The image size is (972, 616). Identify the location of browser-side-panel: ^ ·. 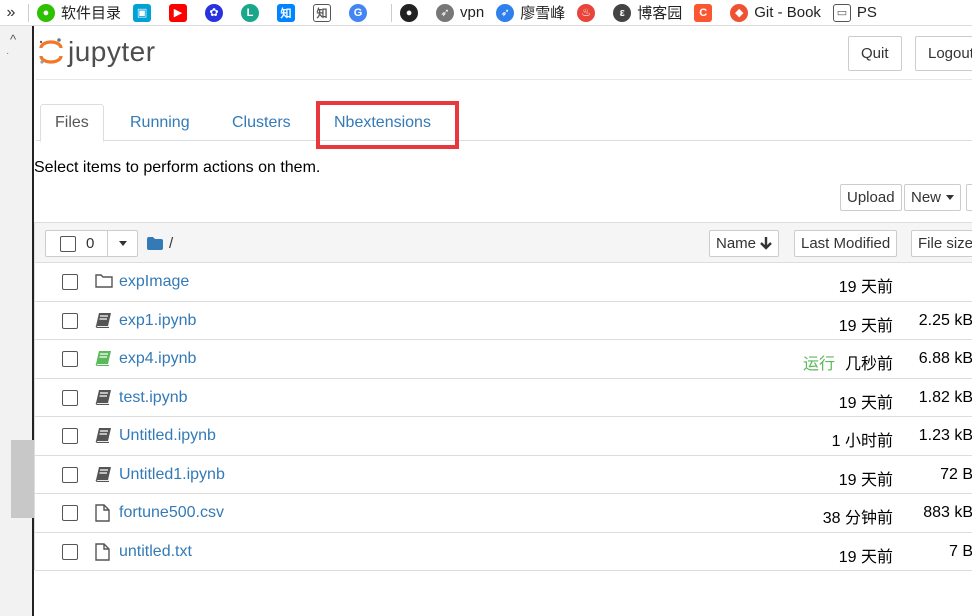
(17, 321).